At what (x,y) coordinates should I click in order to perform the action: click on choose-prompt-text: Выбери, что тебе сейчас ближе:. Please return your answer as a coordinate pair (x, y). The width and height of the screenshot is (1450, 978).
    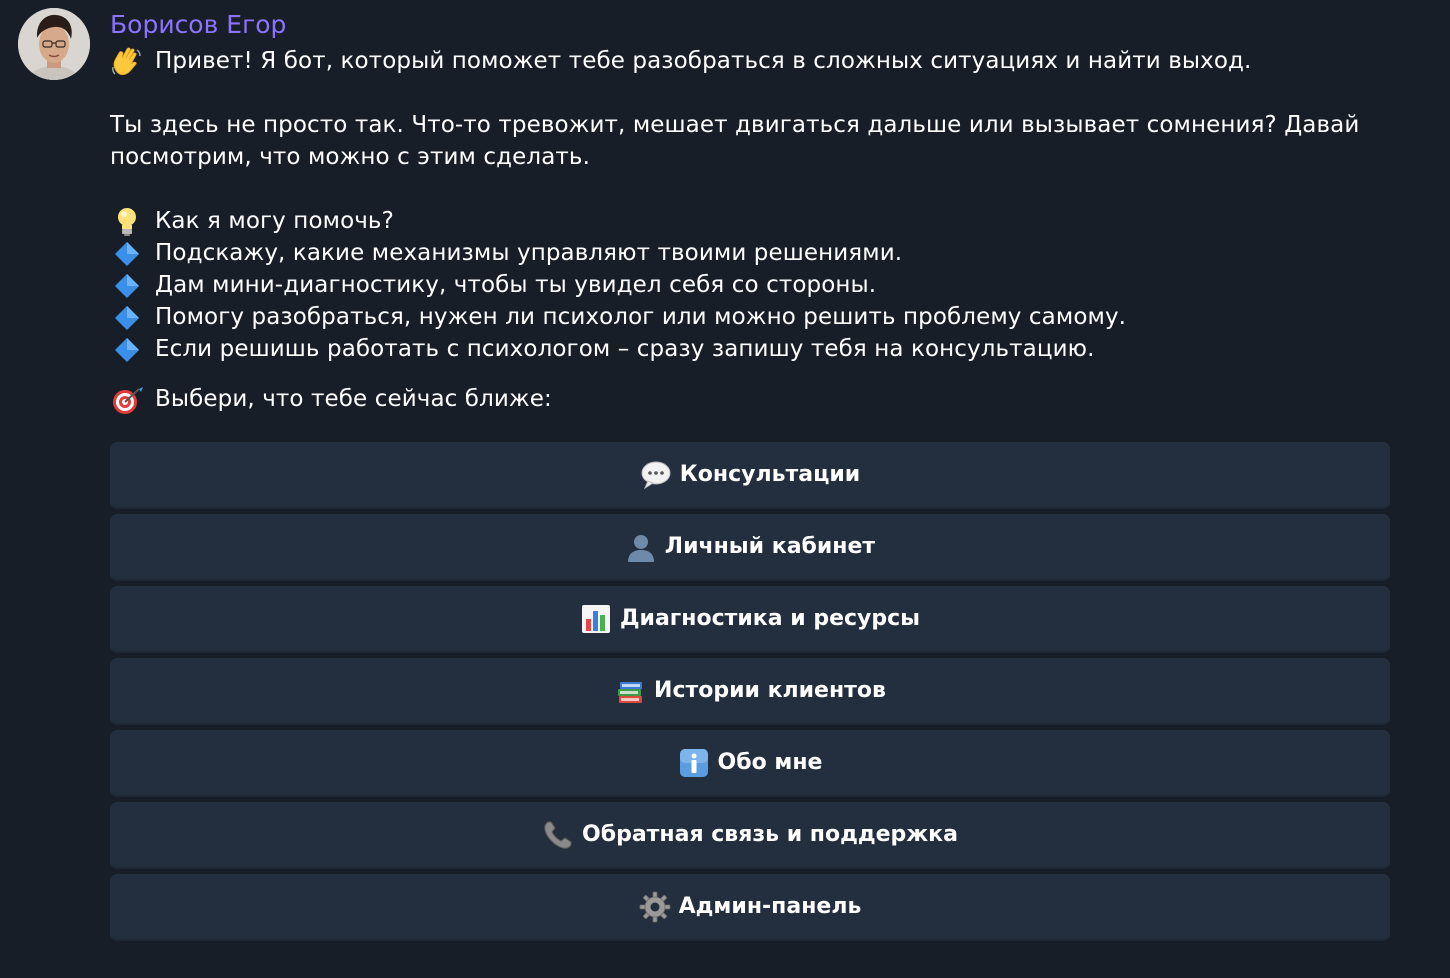
    Looking at the image, I should click on (353, 399).